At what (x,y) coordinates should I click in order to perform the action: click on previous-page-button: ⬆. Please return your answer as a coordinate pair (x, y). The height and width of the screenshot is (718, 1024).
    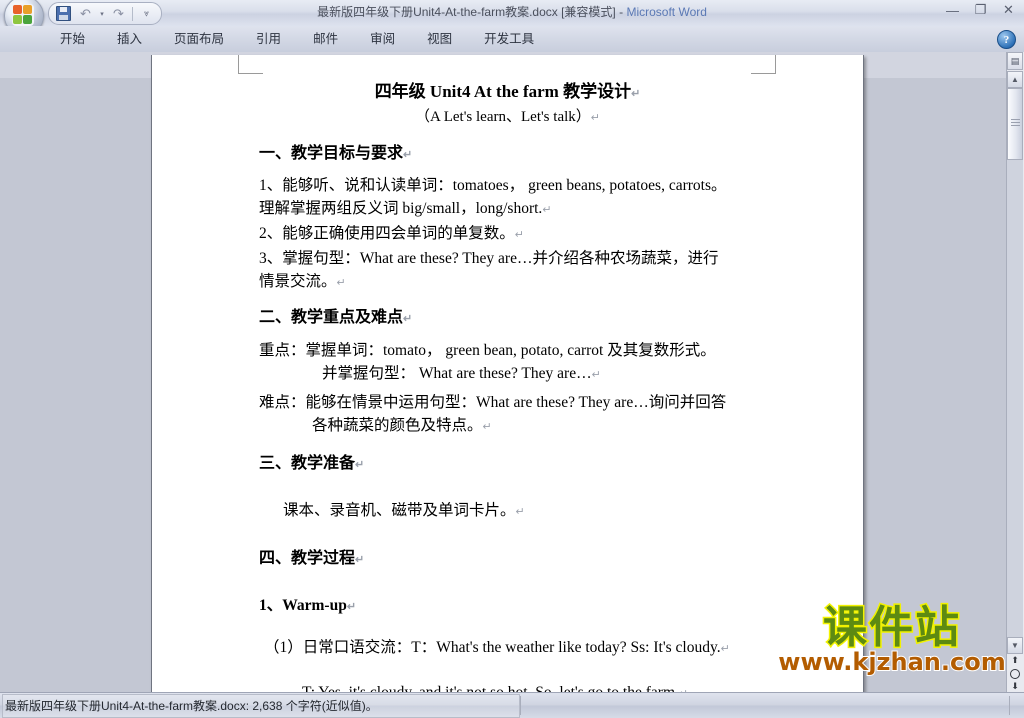
    Looking at the image, I should click on (1015, 660).